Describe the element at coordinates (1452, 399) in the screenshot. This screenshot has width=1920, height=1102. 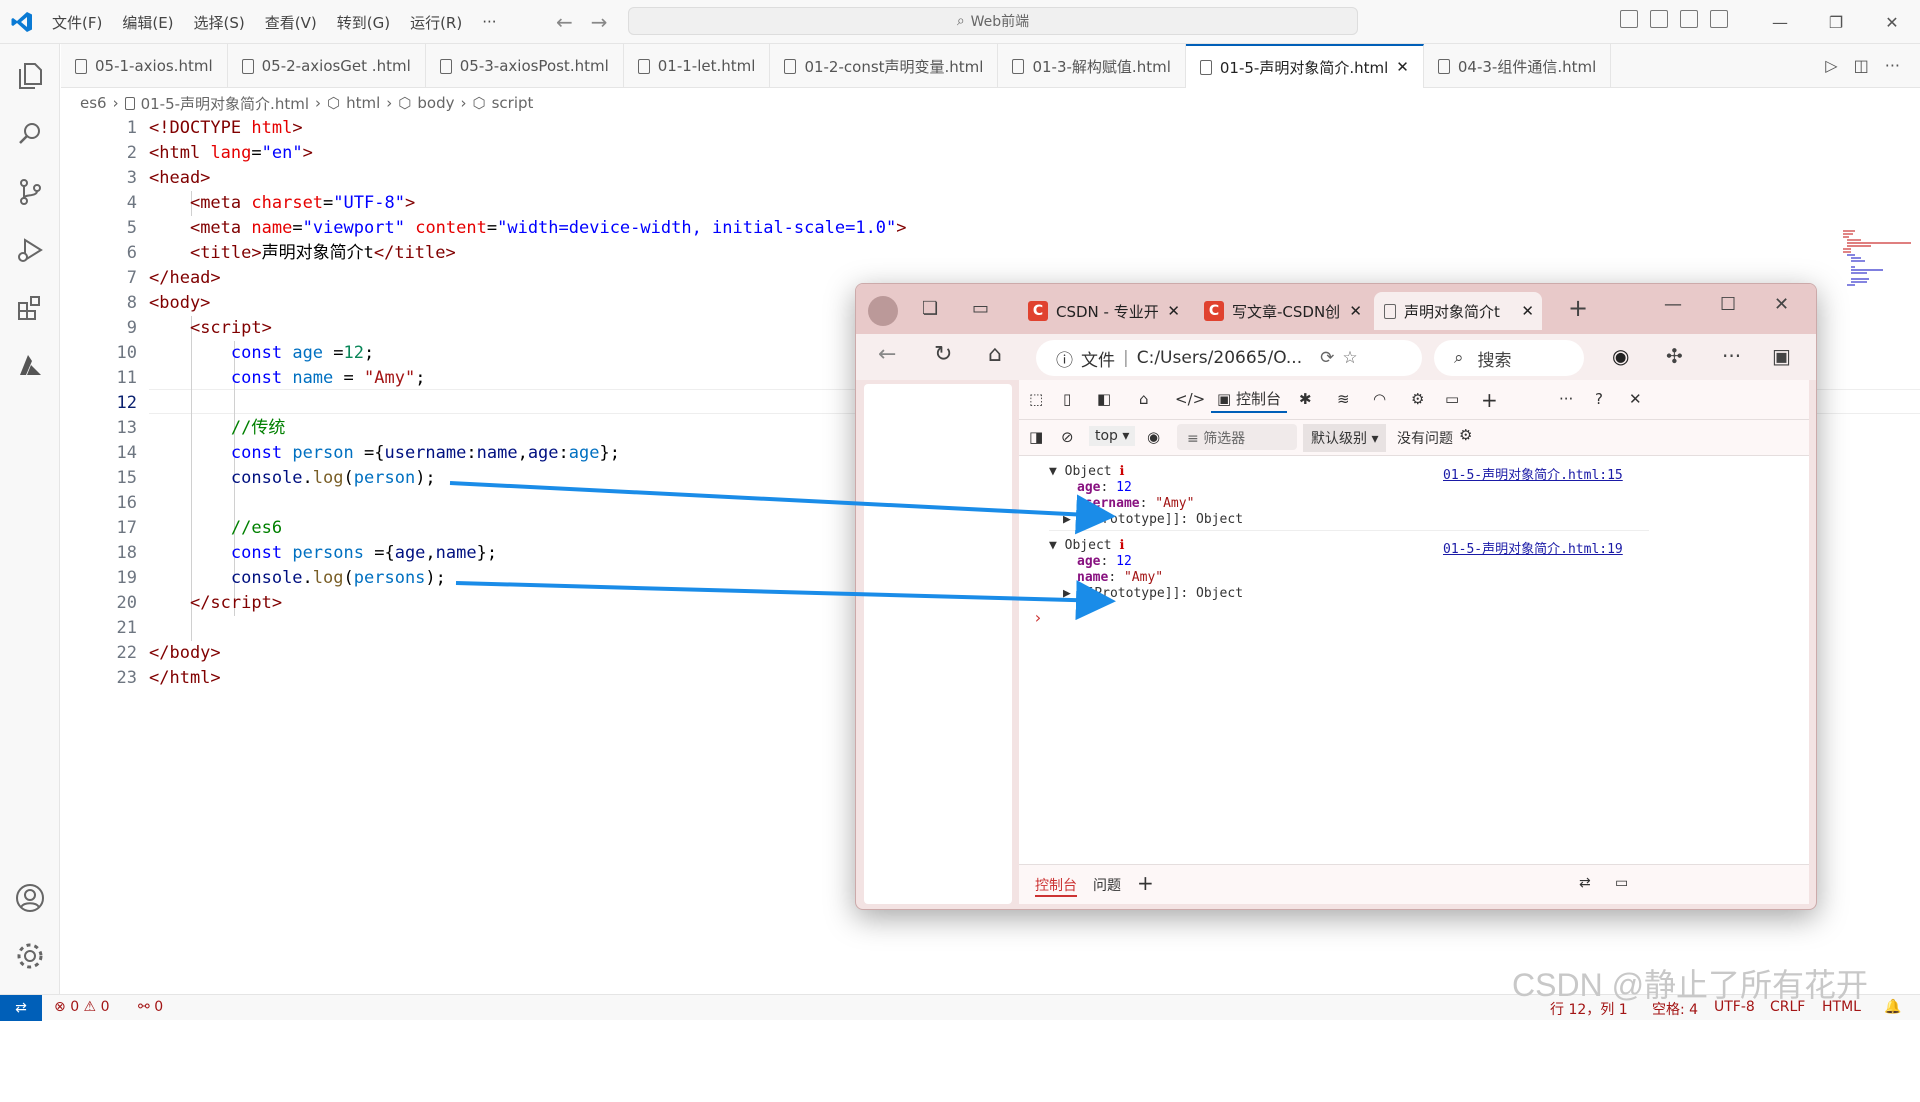
I see `application-icon: ▭` at that location.